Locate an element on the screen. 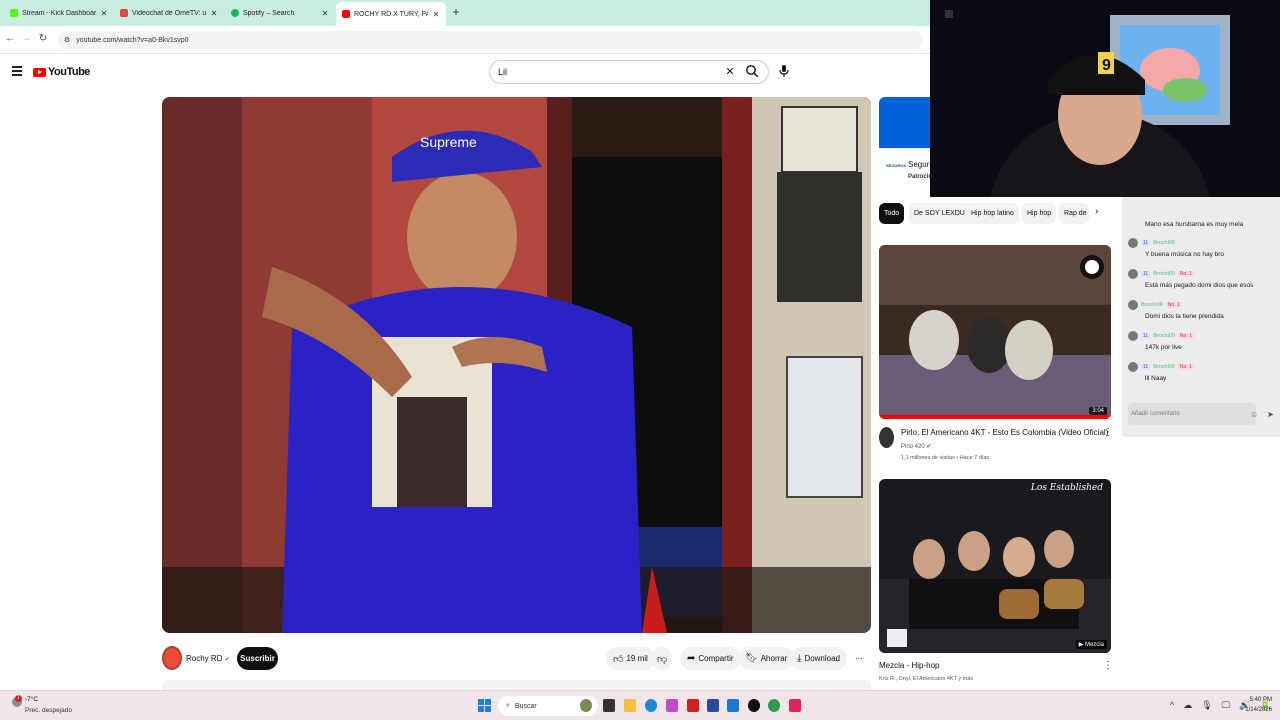 This screenshot has height=720, width=1280. chip-de-soy-lexdu: De SOY LEXDU is located at coordinates (939, 213).